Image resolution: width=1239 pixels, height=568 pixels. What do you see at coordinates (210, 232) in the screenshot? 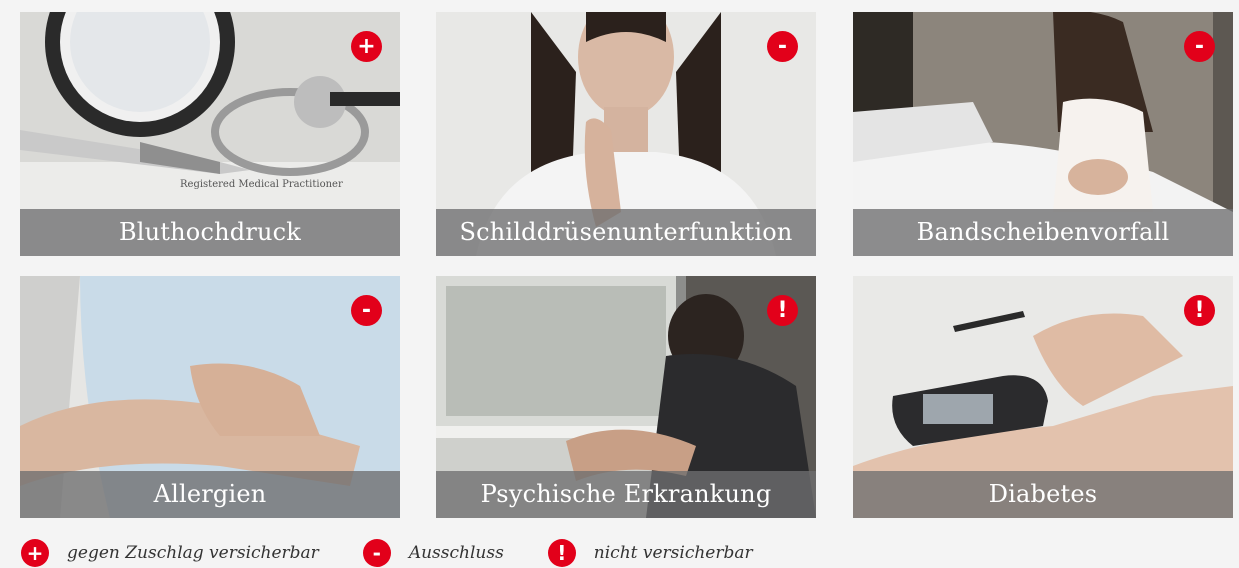
I see `card-title: Bluthochdruck` at bounding box center [210, 232].